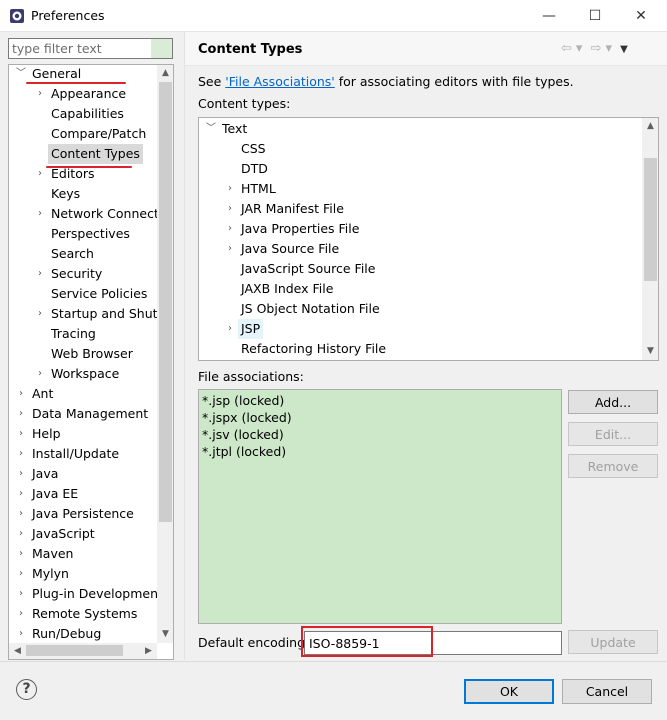 This screenshot has width=667, height=720. I want to click on cancel-button: Cancel, so click(607, 691).